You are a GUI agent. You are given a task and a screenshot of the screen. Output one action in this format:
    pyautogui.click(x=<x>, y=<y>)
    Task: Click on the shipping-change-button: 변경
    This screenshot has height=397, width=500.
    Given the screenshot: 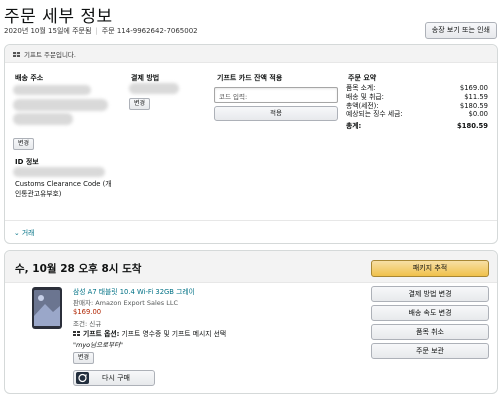 What is the action you would take?
    pyautogui.click(x=24, y=144)
    